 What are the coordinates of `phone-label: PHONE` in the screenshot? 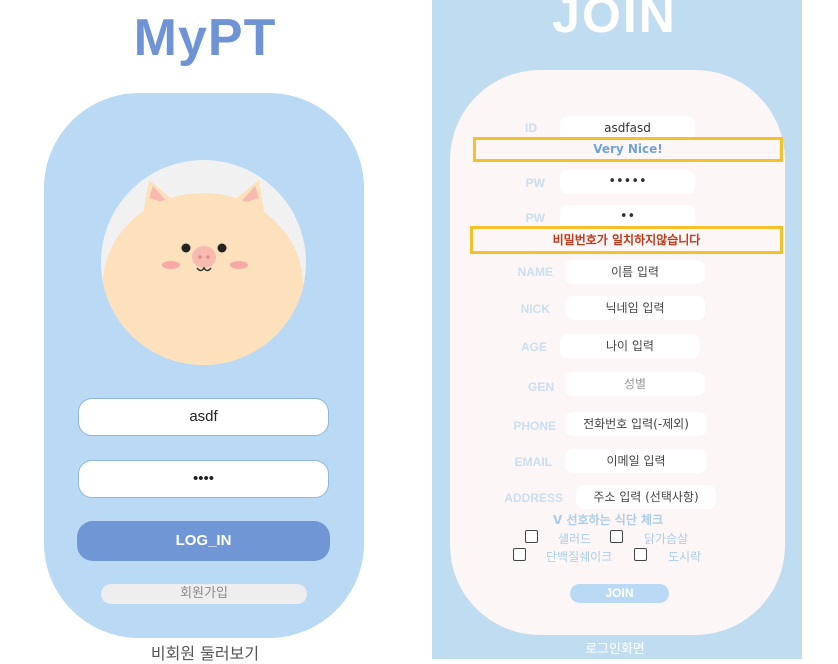 It's located at (534, 426).